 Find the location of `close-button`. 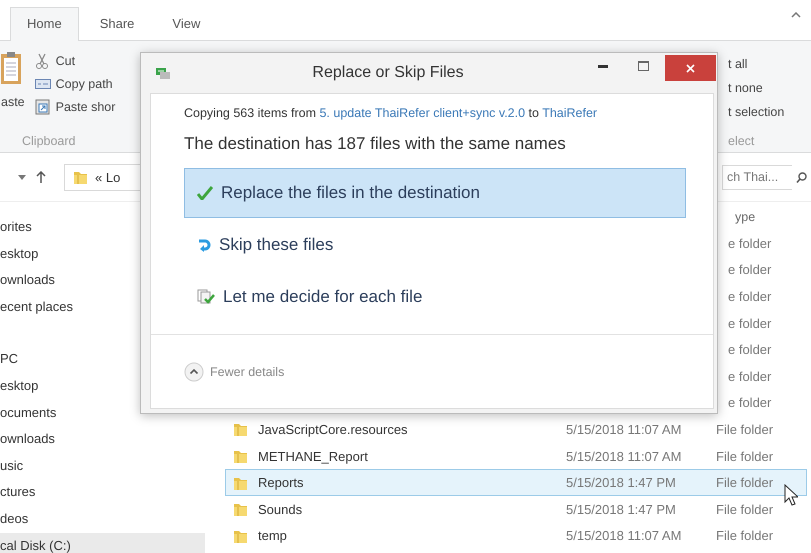

close-button is located at coordinates (690, 68).